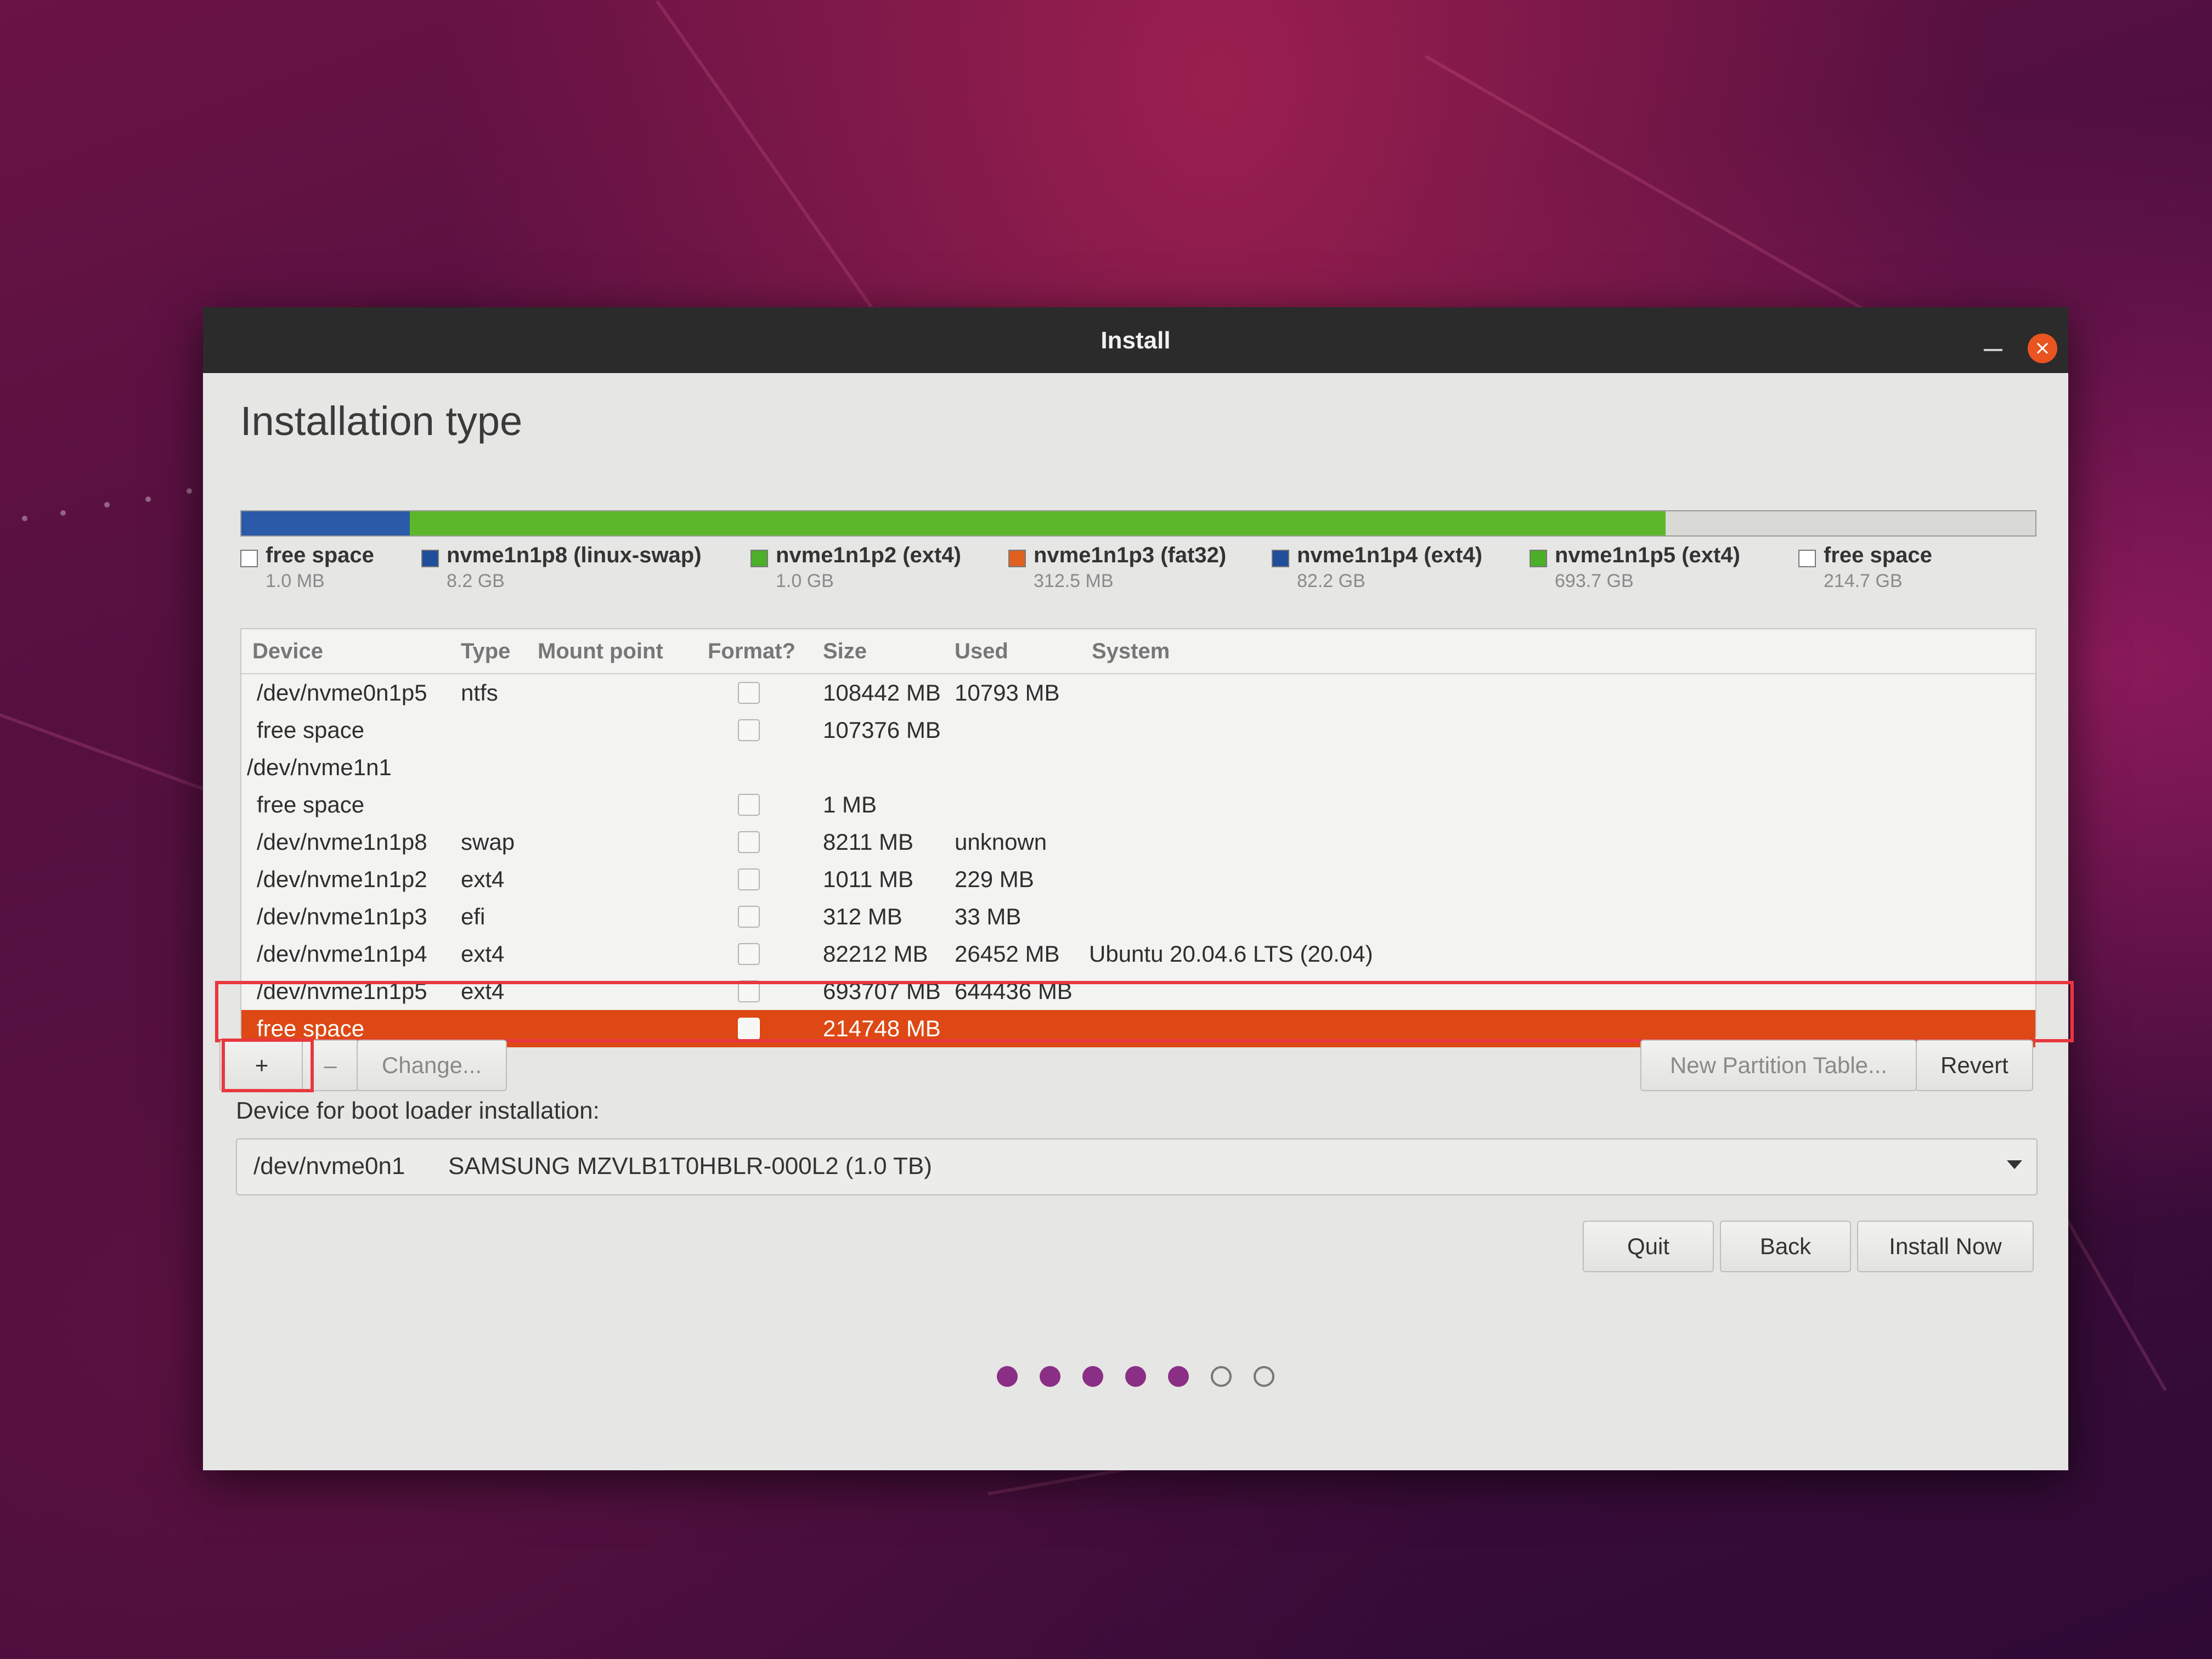  Describe the element at coordinates (868, 555) in the screenshot. I see `legend-name: nvme1n1p2 (ext4)` at that location.